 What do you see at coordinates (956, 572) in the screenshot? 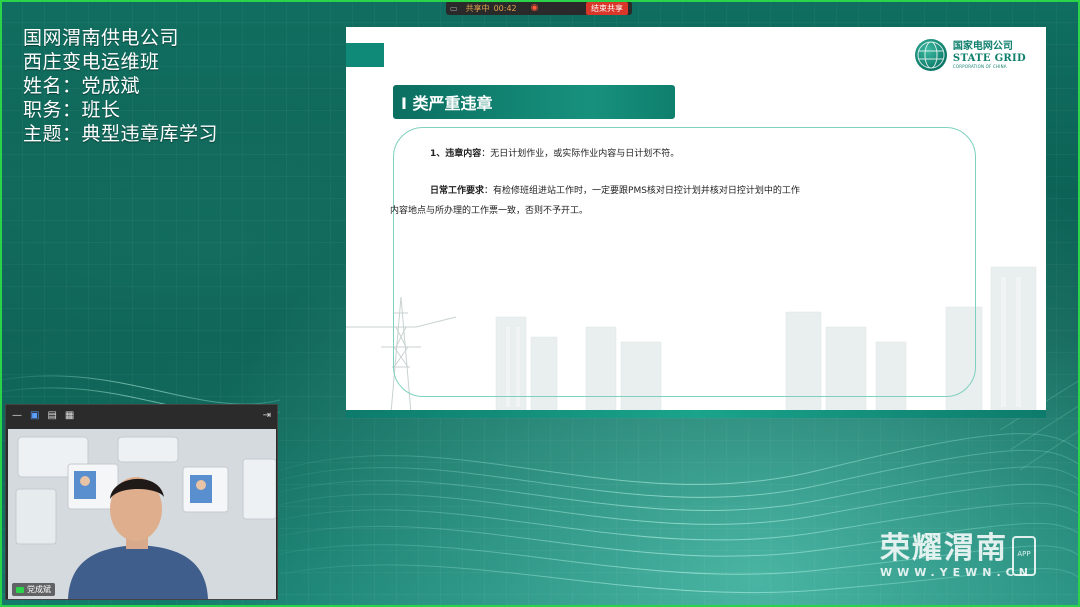
I see `watermark-url: WWW.YEWN.CN` at bounding box center [956, 572].